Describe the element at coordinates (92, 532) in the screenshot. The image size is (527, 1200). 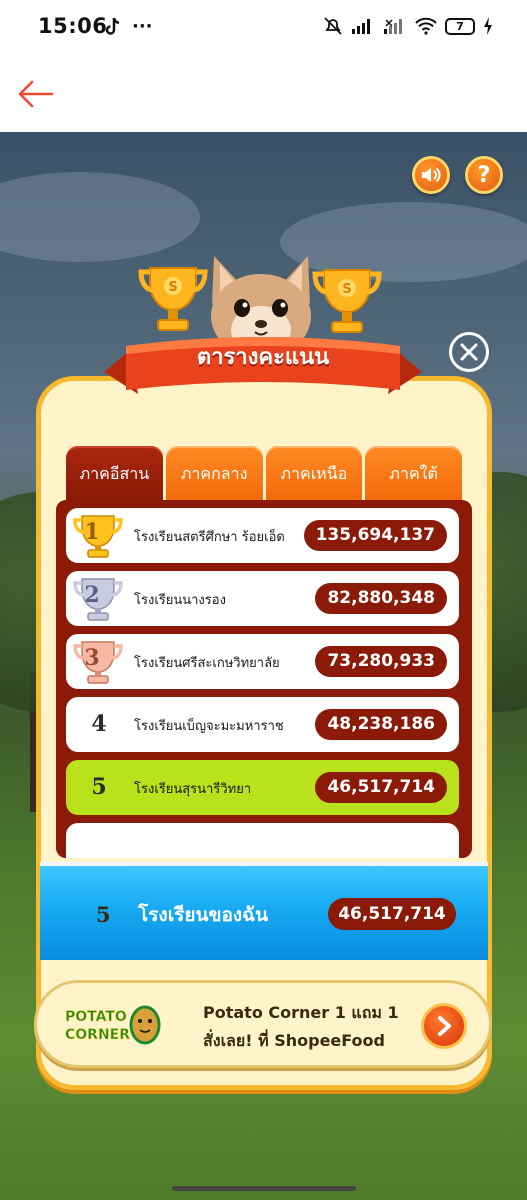
I see `rank-number: 1` at that location.